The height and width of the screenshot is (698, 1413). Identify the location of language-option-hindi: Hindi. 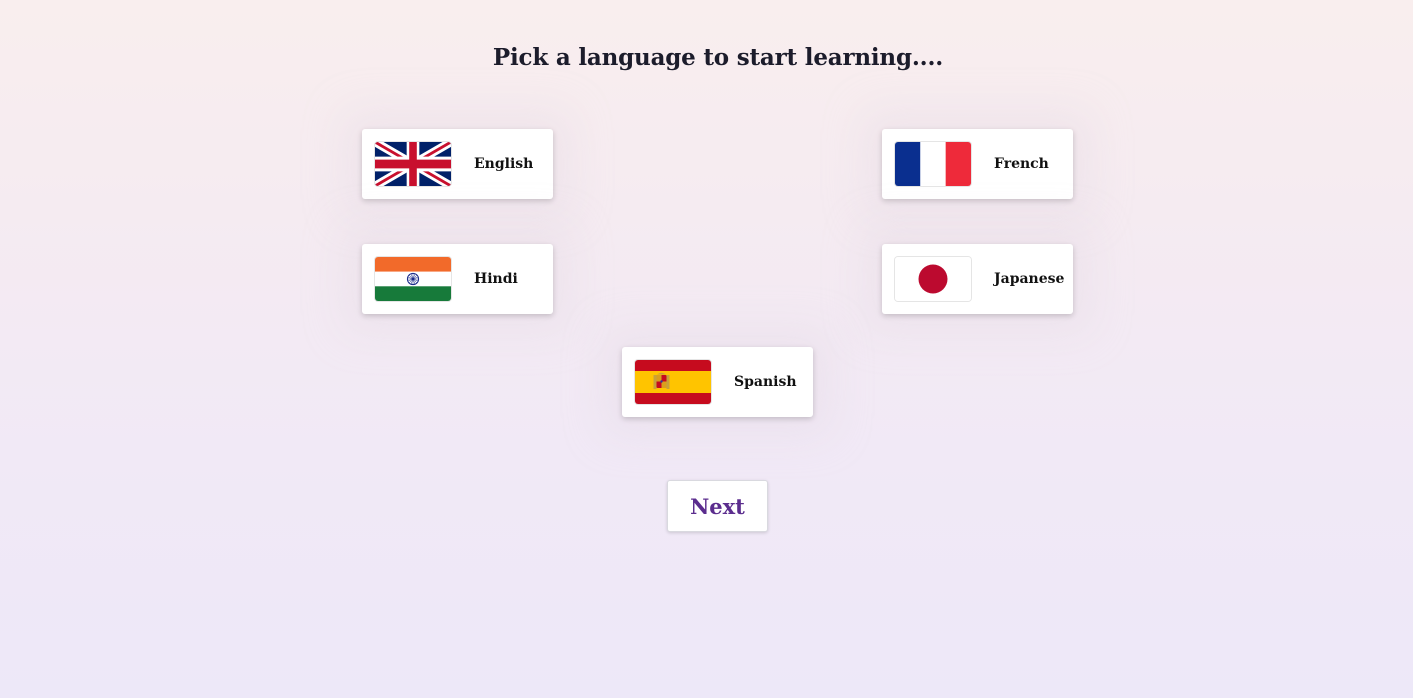
(457, 279).